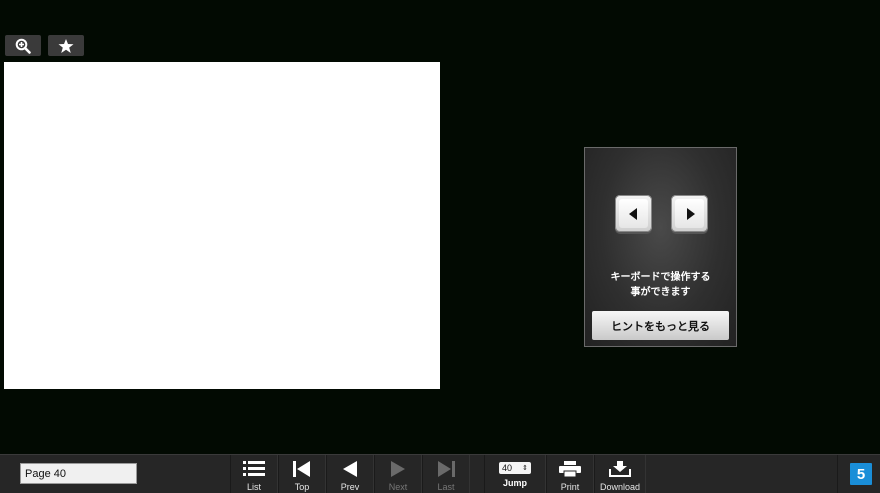  I want to click on last-button: Last, so click(446, 474).